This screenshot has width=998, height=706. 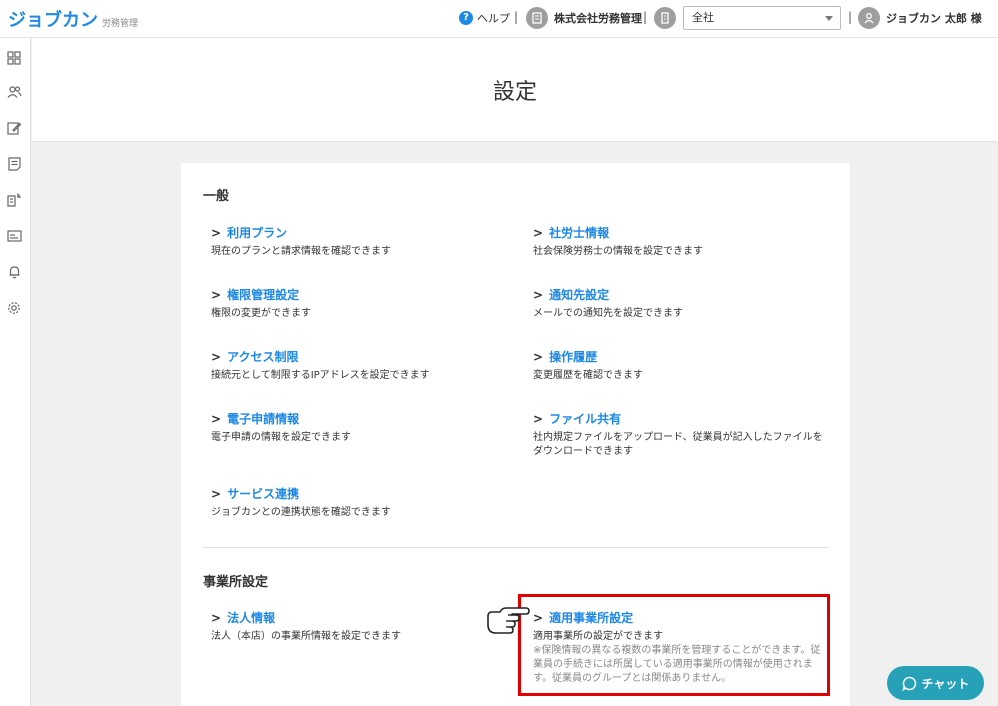 I want to click on edit-icon, so click(x=14, y=128).